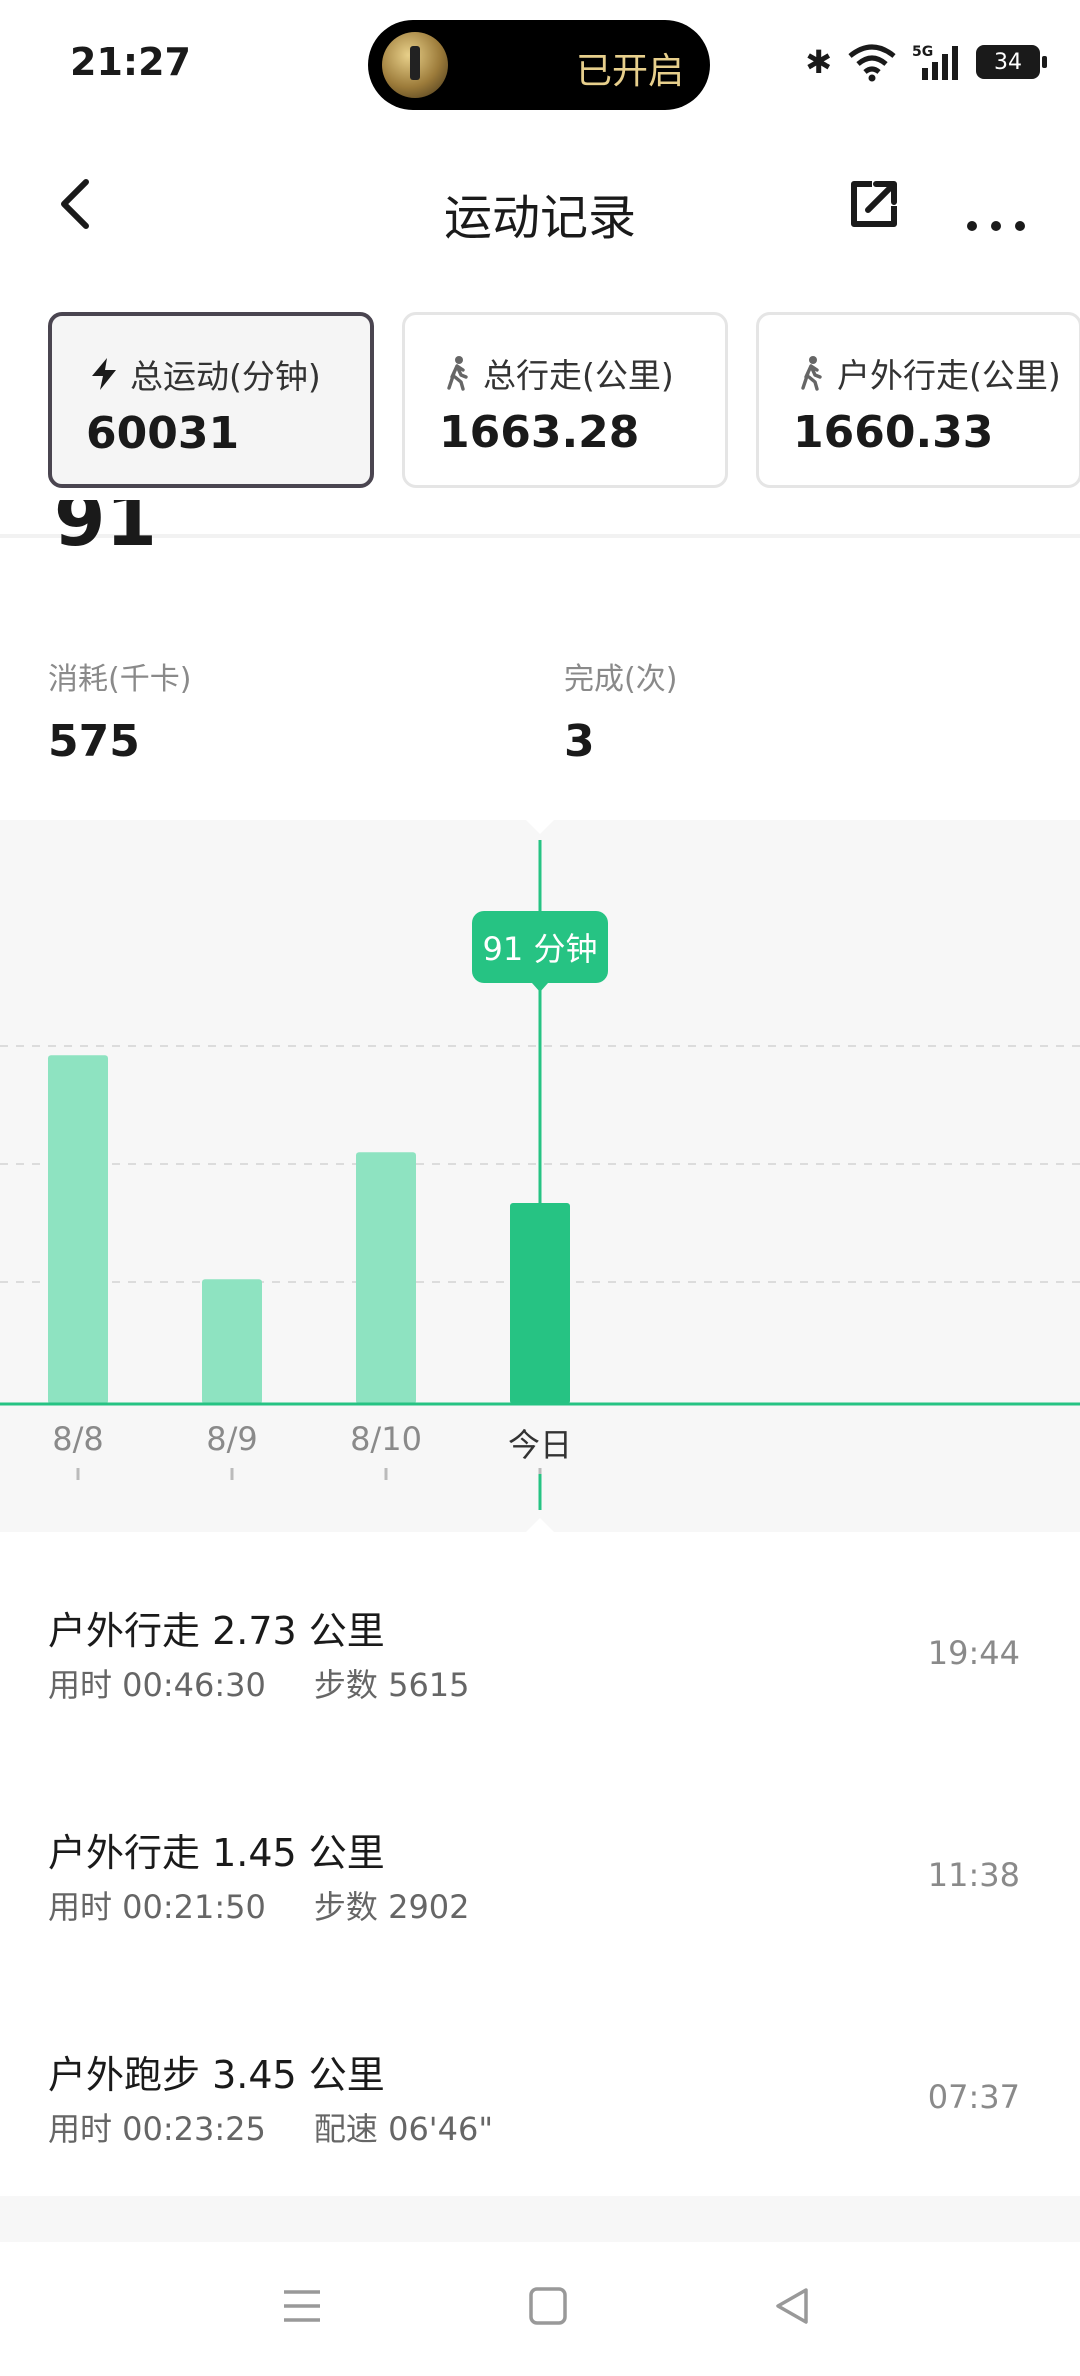 The image size is (1080, 2376). I want to click on completed-value: 3, so click(579, 741).